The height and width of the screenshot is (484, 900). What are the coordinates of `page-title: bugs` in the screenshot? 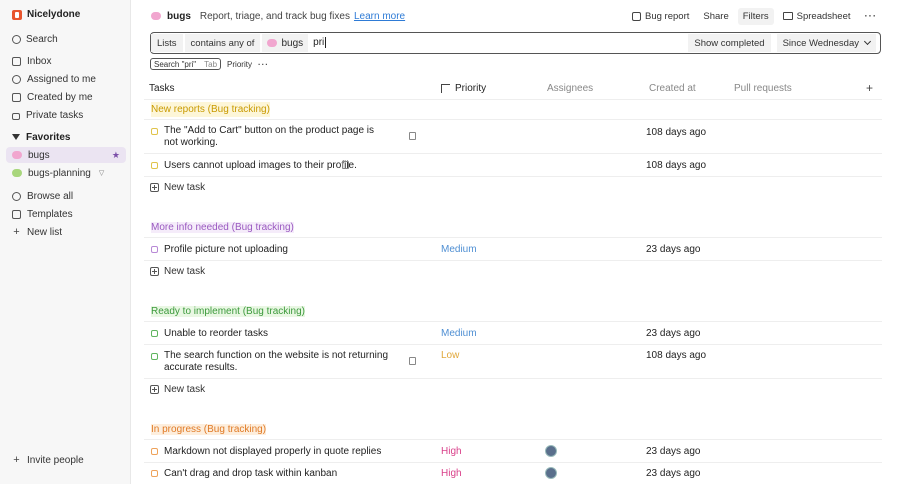 It's located at (179, 16).